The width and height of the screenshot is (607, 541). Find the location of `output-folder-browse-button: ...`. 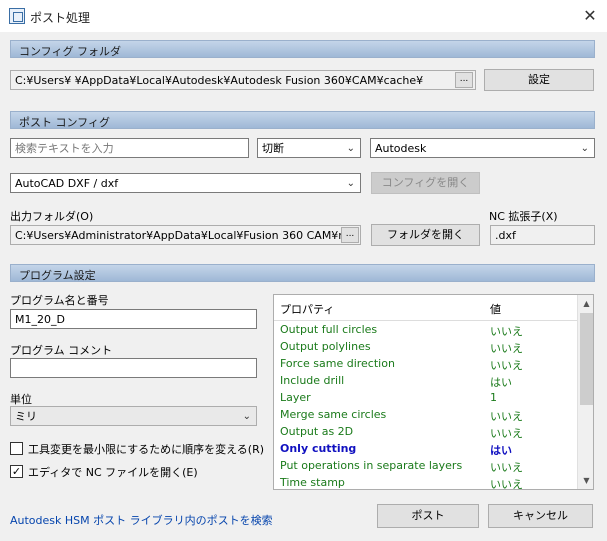

output-folder-browse-button: ... is located at coordinates (350, 235).